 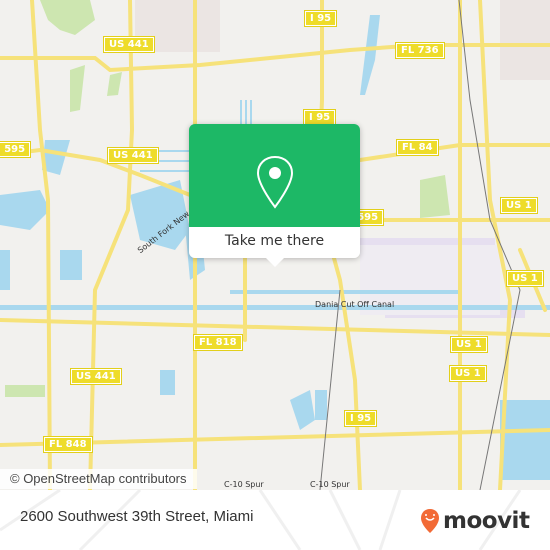 What do you see at coordinates (98, 479) in the screenshot?
I see `map-attribution: © OpenStreetMap contributors` at bounding box center [98, 479].